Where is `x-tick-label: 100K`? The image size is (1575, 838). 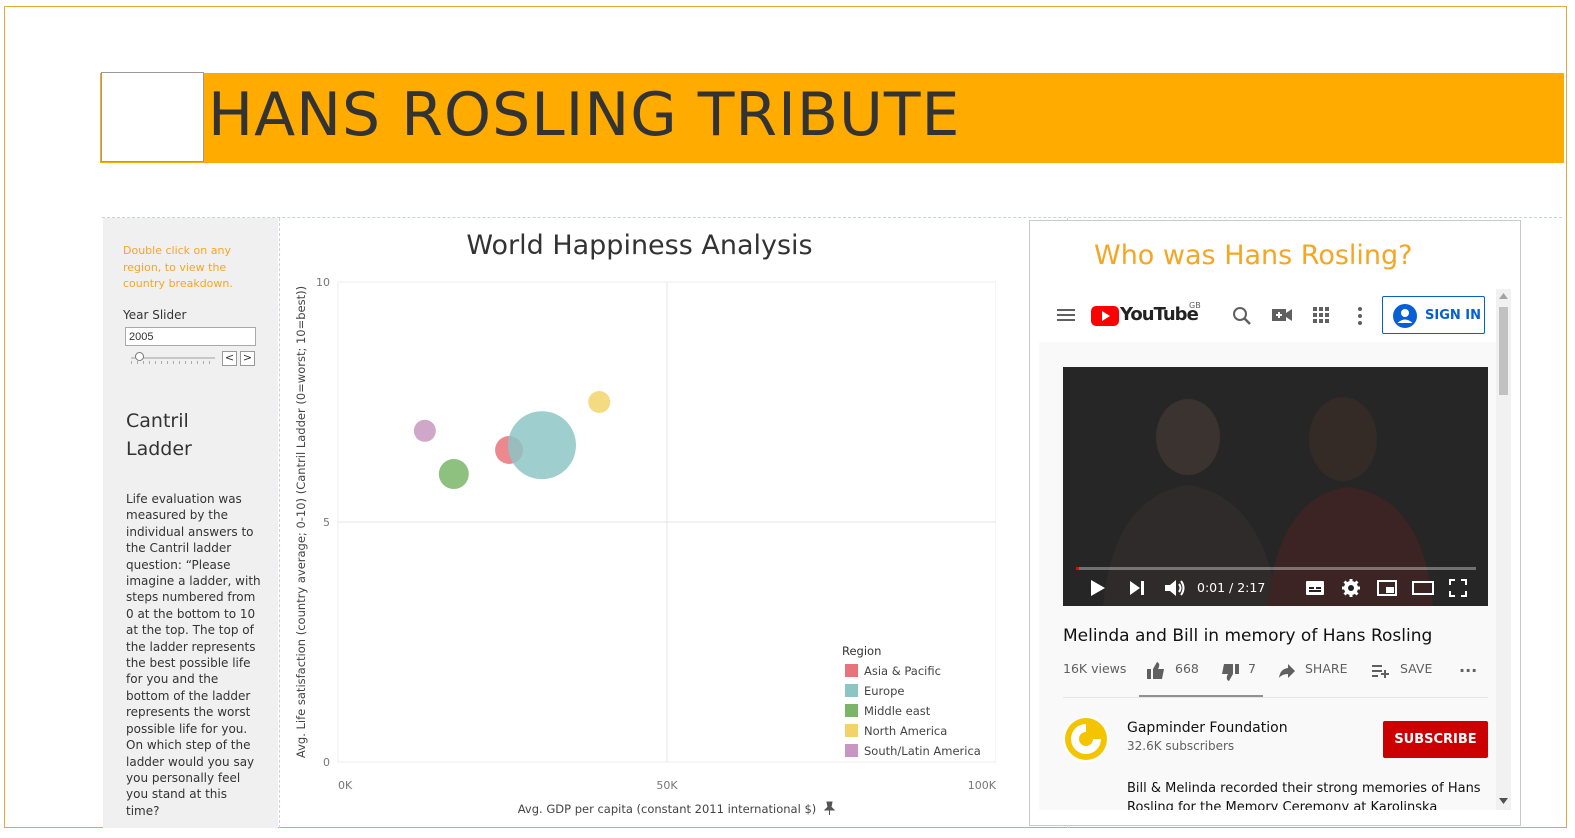 x-tick-label: 100K is located at coordinates (982, 785).